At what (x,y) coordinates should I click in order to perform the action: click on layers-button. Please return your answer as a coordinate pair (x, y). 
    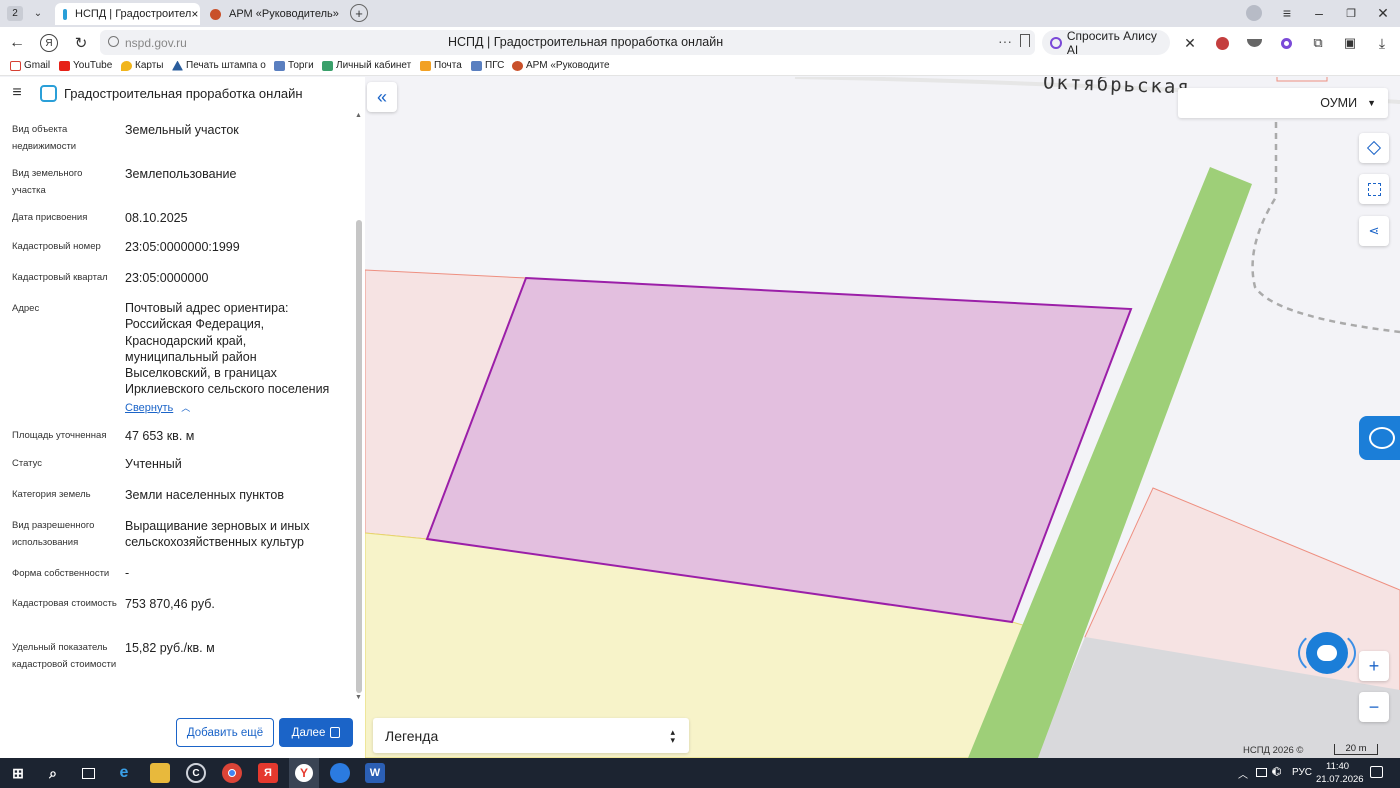
    Looking at the image, I should click on (1374, 148).